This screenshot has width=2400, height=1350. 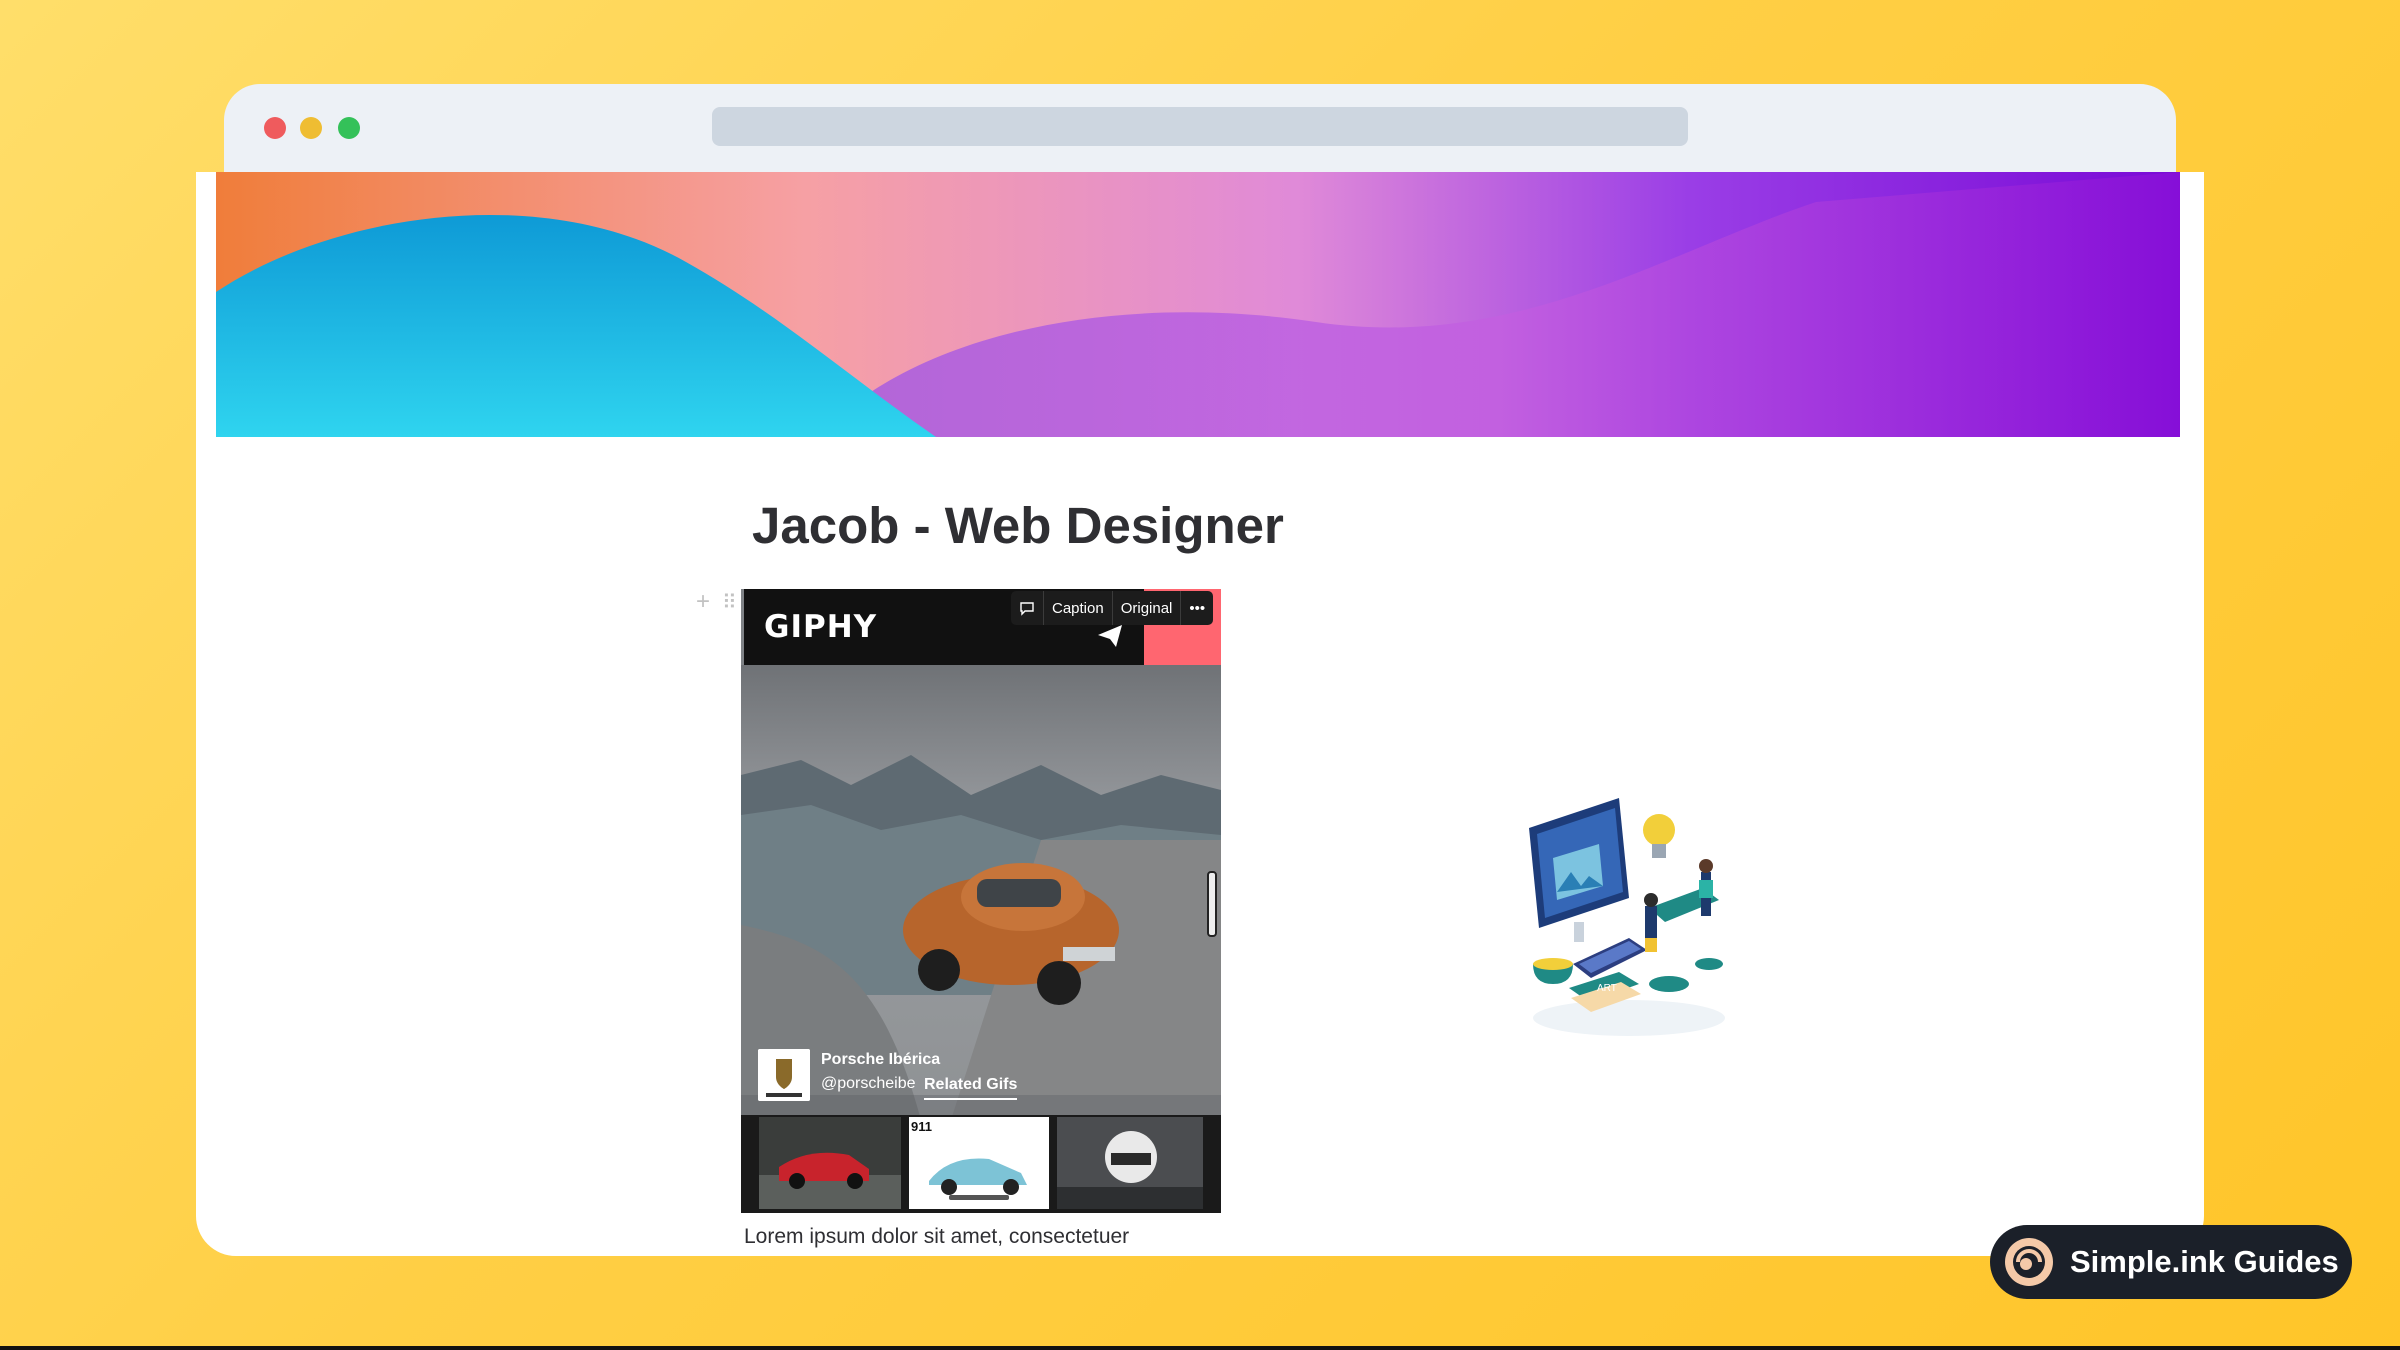 What do you see at coordinates (1200, 126) in the screenshot?
I see `address-bar` at bounding box center [1200, 126].